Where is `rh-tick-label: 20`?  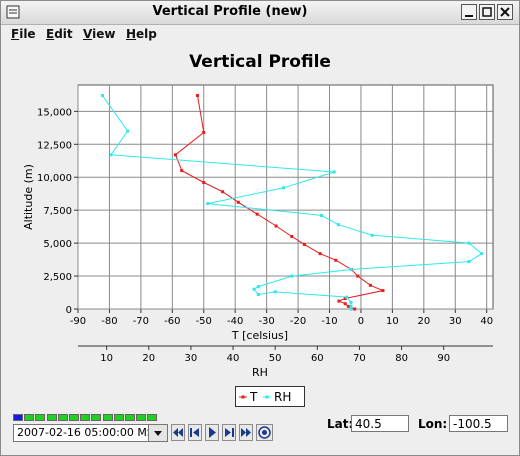 rh-tick-label: 20 is located at coordinates (148, 358).